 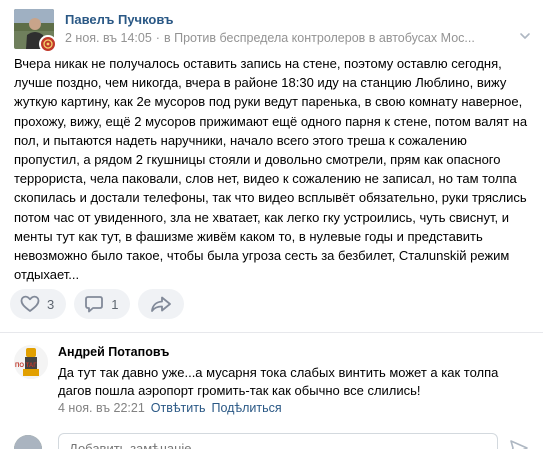 I want to click on comment-date: 4 ноя. въ 22:21, so click(x=101, y=408).